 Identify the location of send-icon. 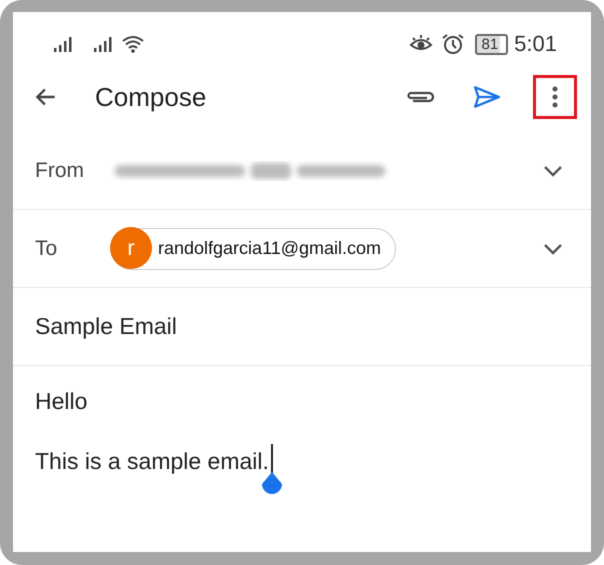
(487, 97).